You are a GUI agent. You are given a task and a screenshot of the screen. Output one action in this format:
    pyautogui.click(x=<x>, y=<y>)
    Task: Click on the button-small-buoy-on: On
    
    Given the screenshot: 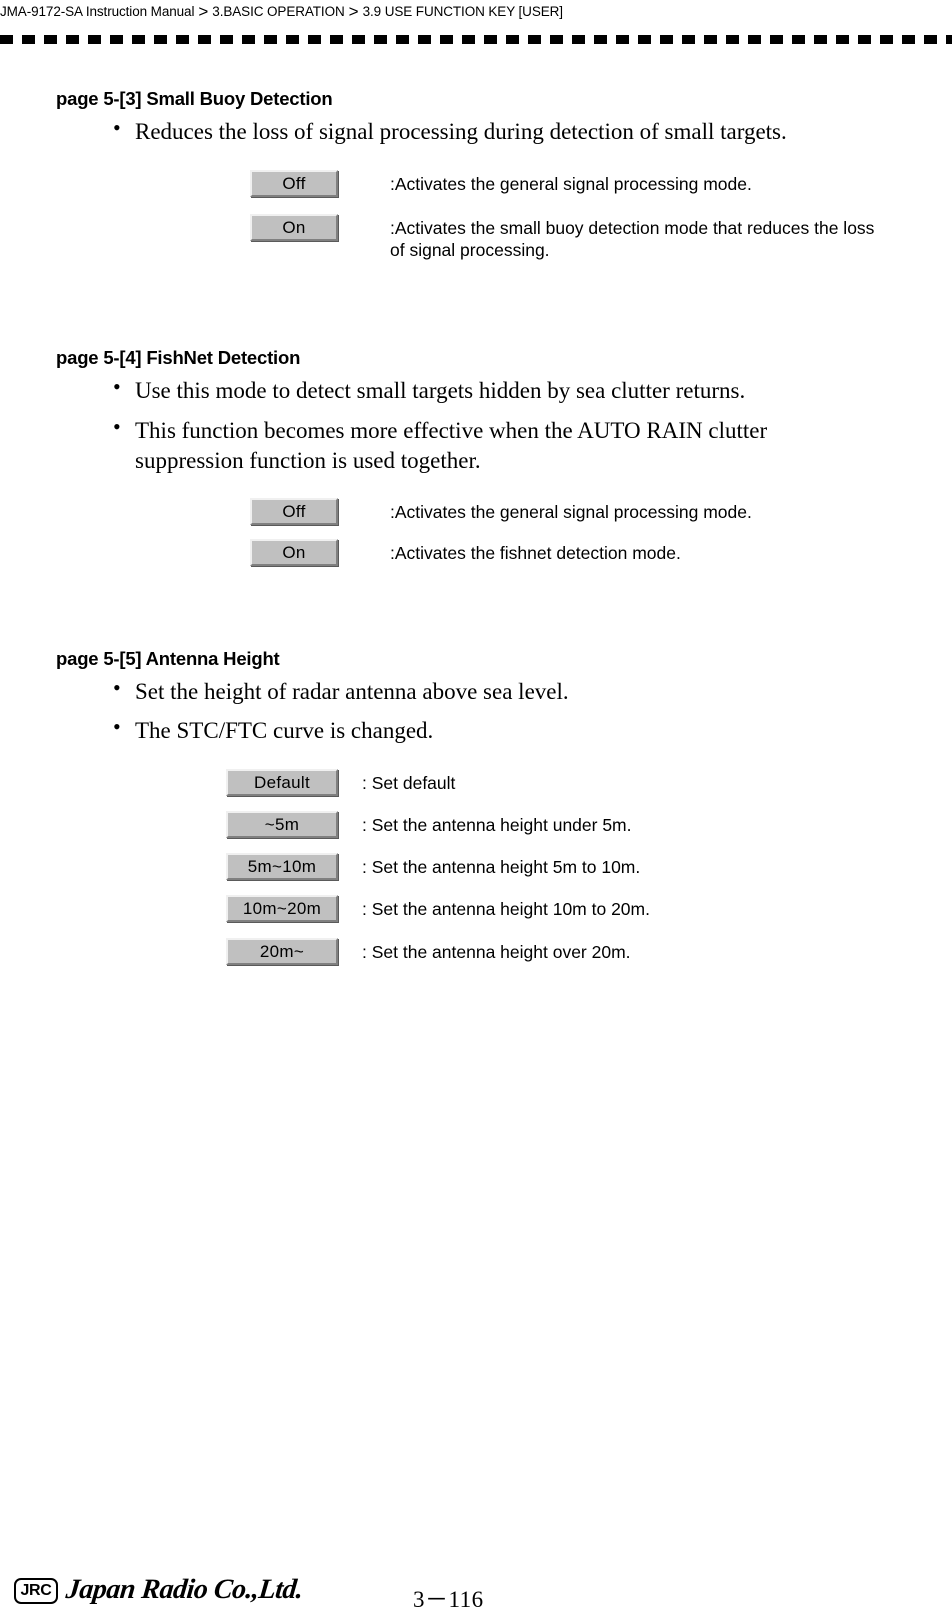 What is the action you would take?
    pyautogui.click(x=294, y=227)
    